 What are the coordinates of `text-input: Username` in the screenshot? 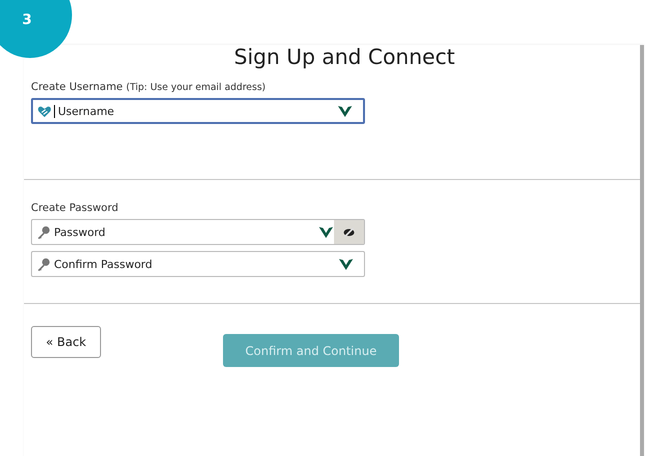 It's located at (196, 111).